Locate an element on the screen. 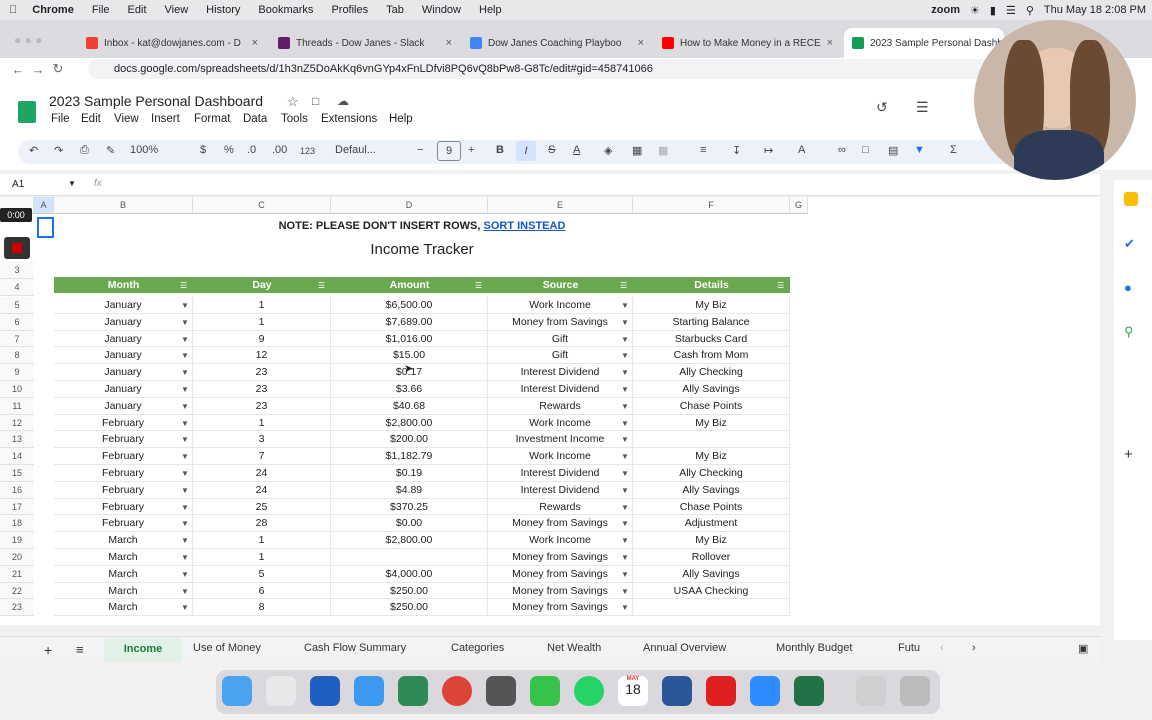 This screenshot has width=1152, height=720. menu-history: History is located at coordinates (223, 10).